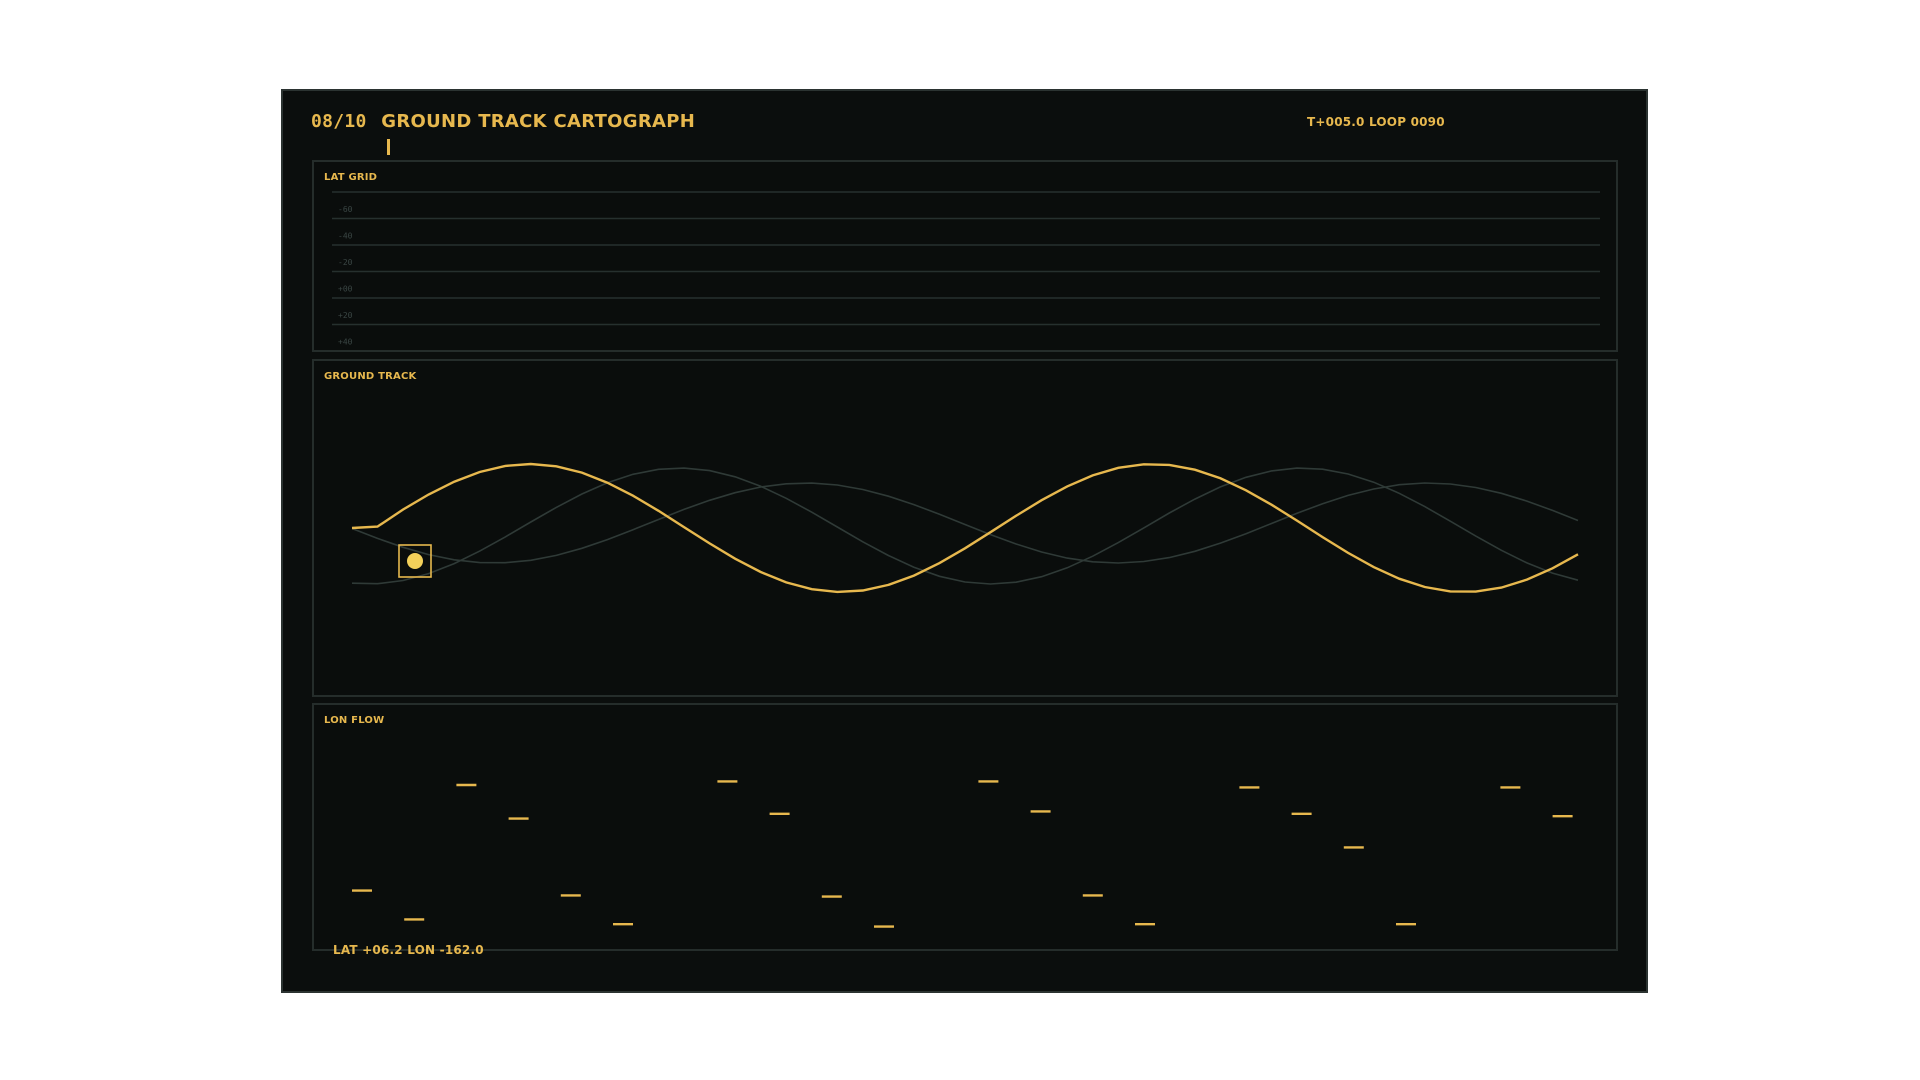 The width and height of the screenshot is (1920, 1080). What do you see at coordinates (415, 561) in the screenshot?
I see `satellite-marker` at bounding box center [415, 561].